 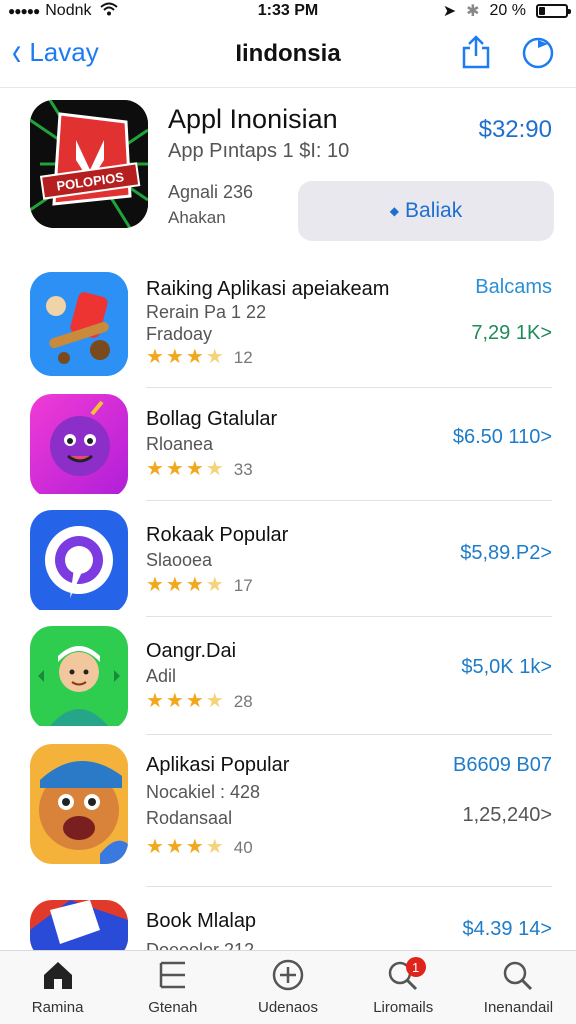 I want to click on app-developer: Rodansaal, so click(x=189, y=818).